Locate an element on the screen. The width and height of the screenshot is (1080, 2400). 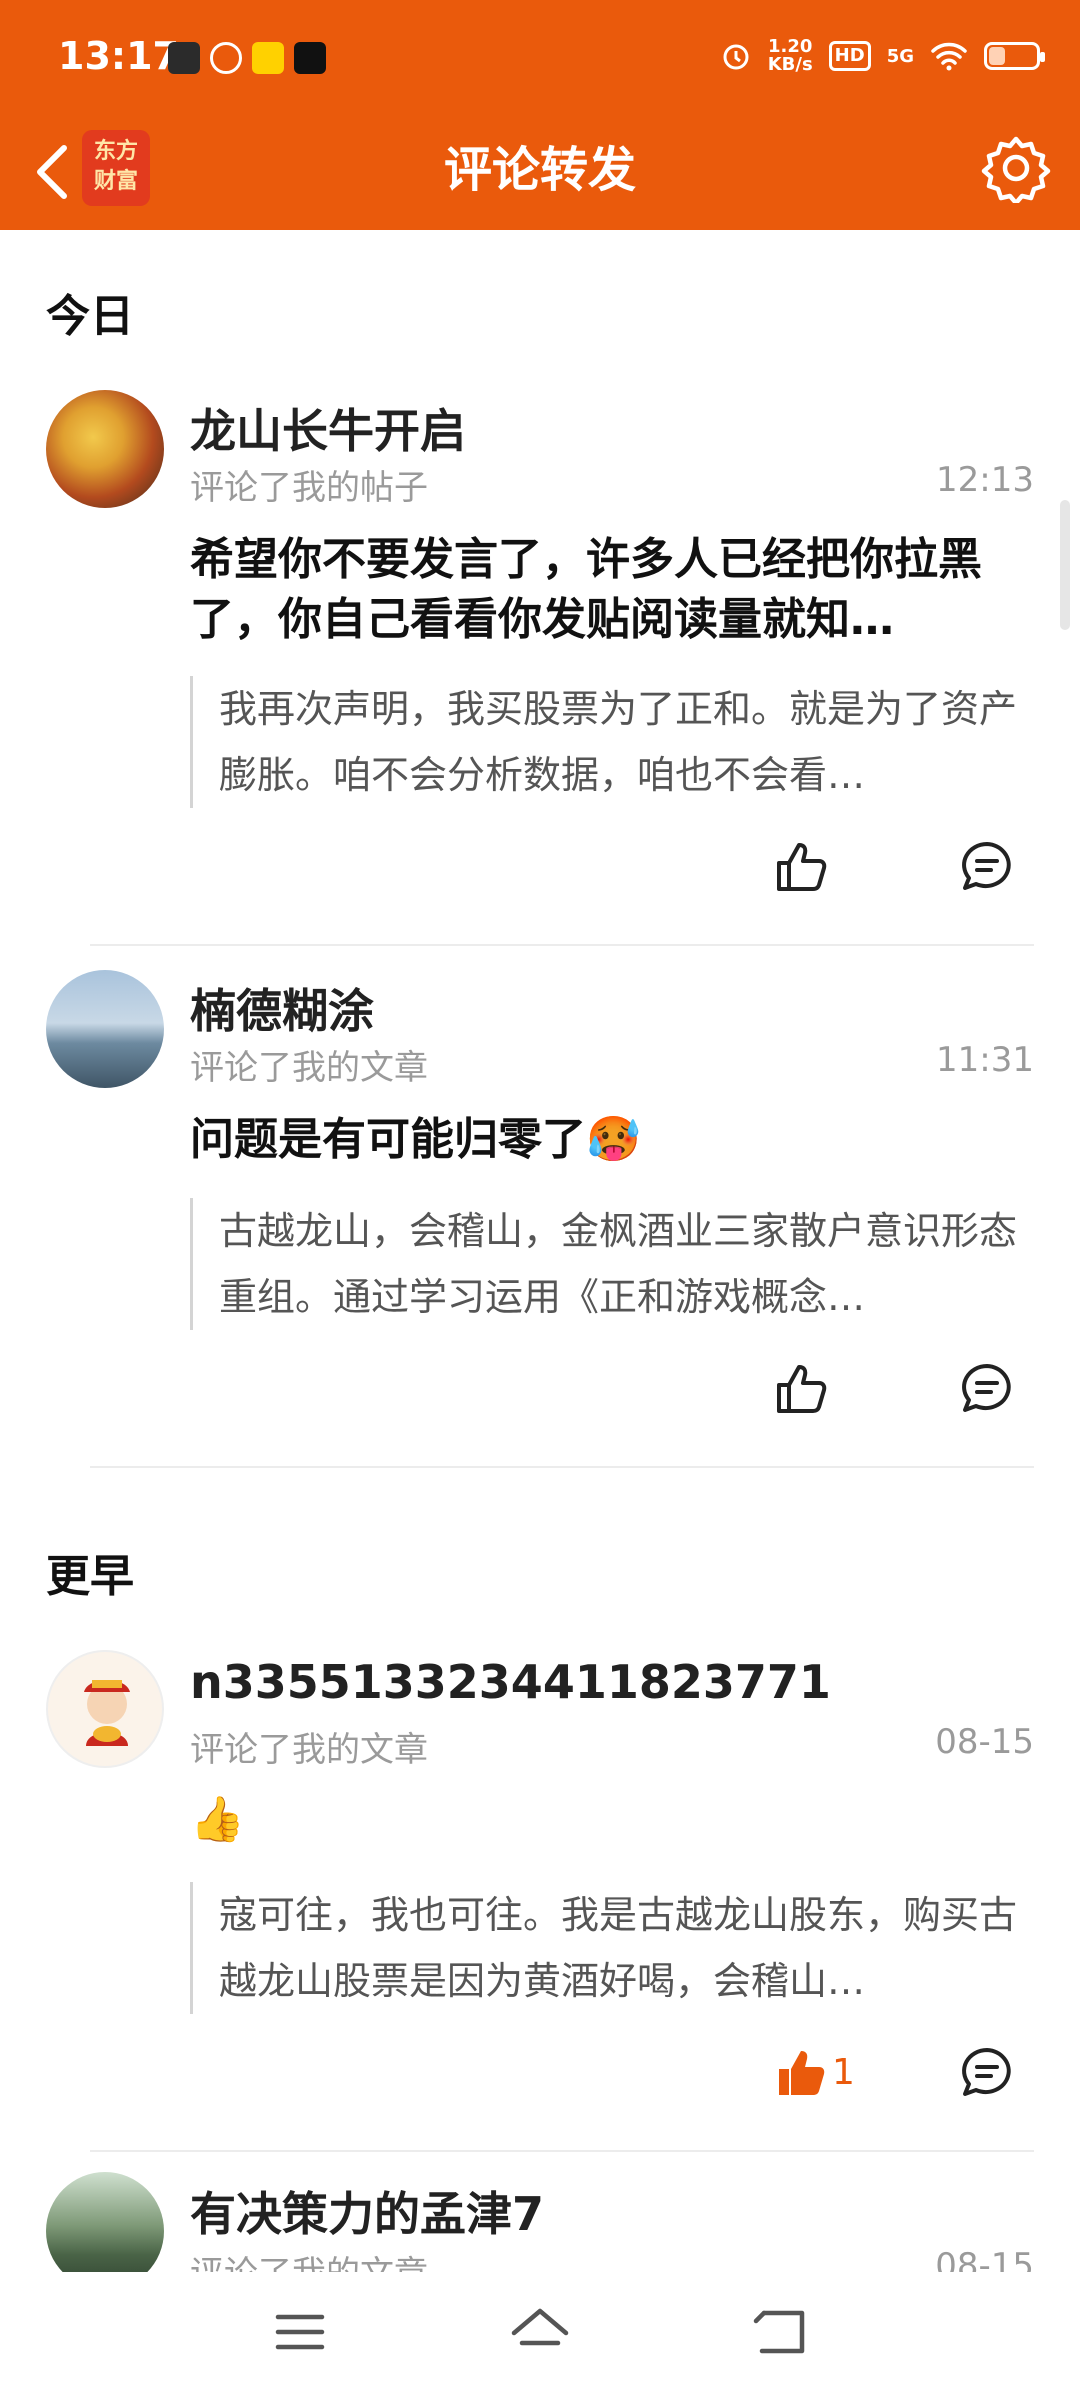
system-nav-bar is located at coordinates (540, 2336).